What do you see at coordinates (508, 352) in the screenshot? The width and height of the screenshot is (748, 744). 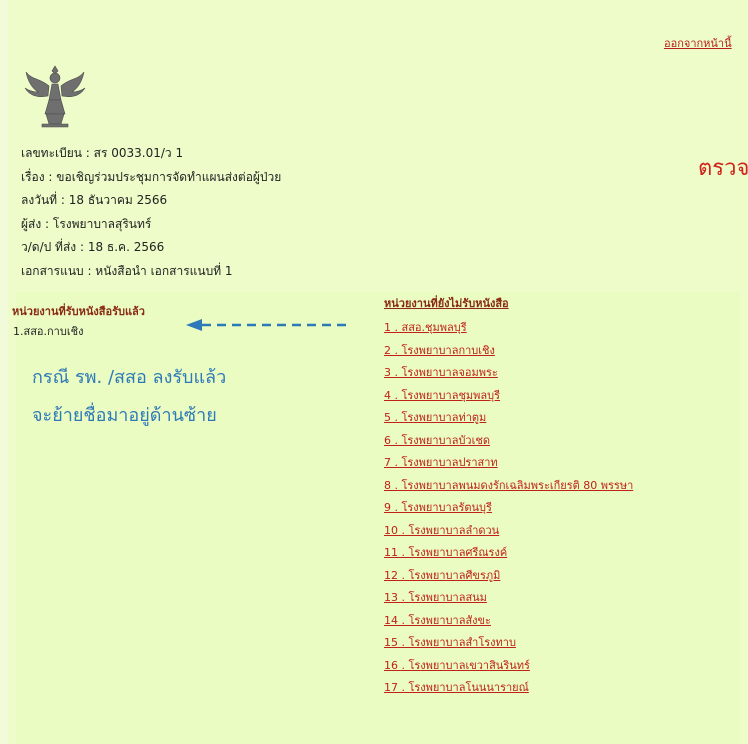 I see `pending-item-2: 2 . โรงพยาบาลกาบเชิง` at bounding box center [508, 352].